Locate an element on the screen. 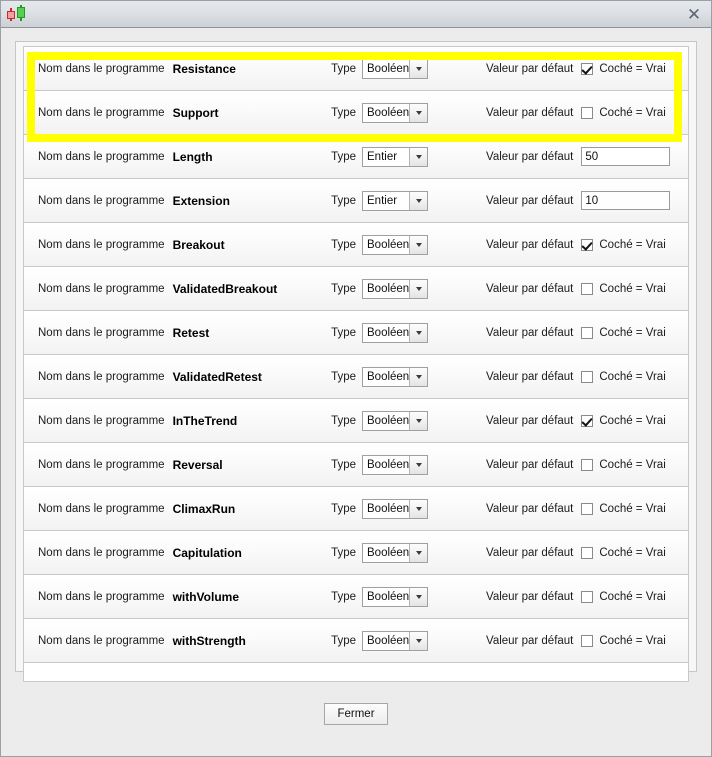  parameter-name: ValidatedRetest is located at coordinates (217, 376).